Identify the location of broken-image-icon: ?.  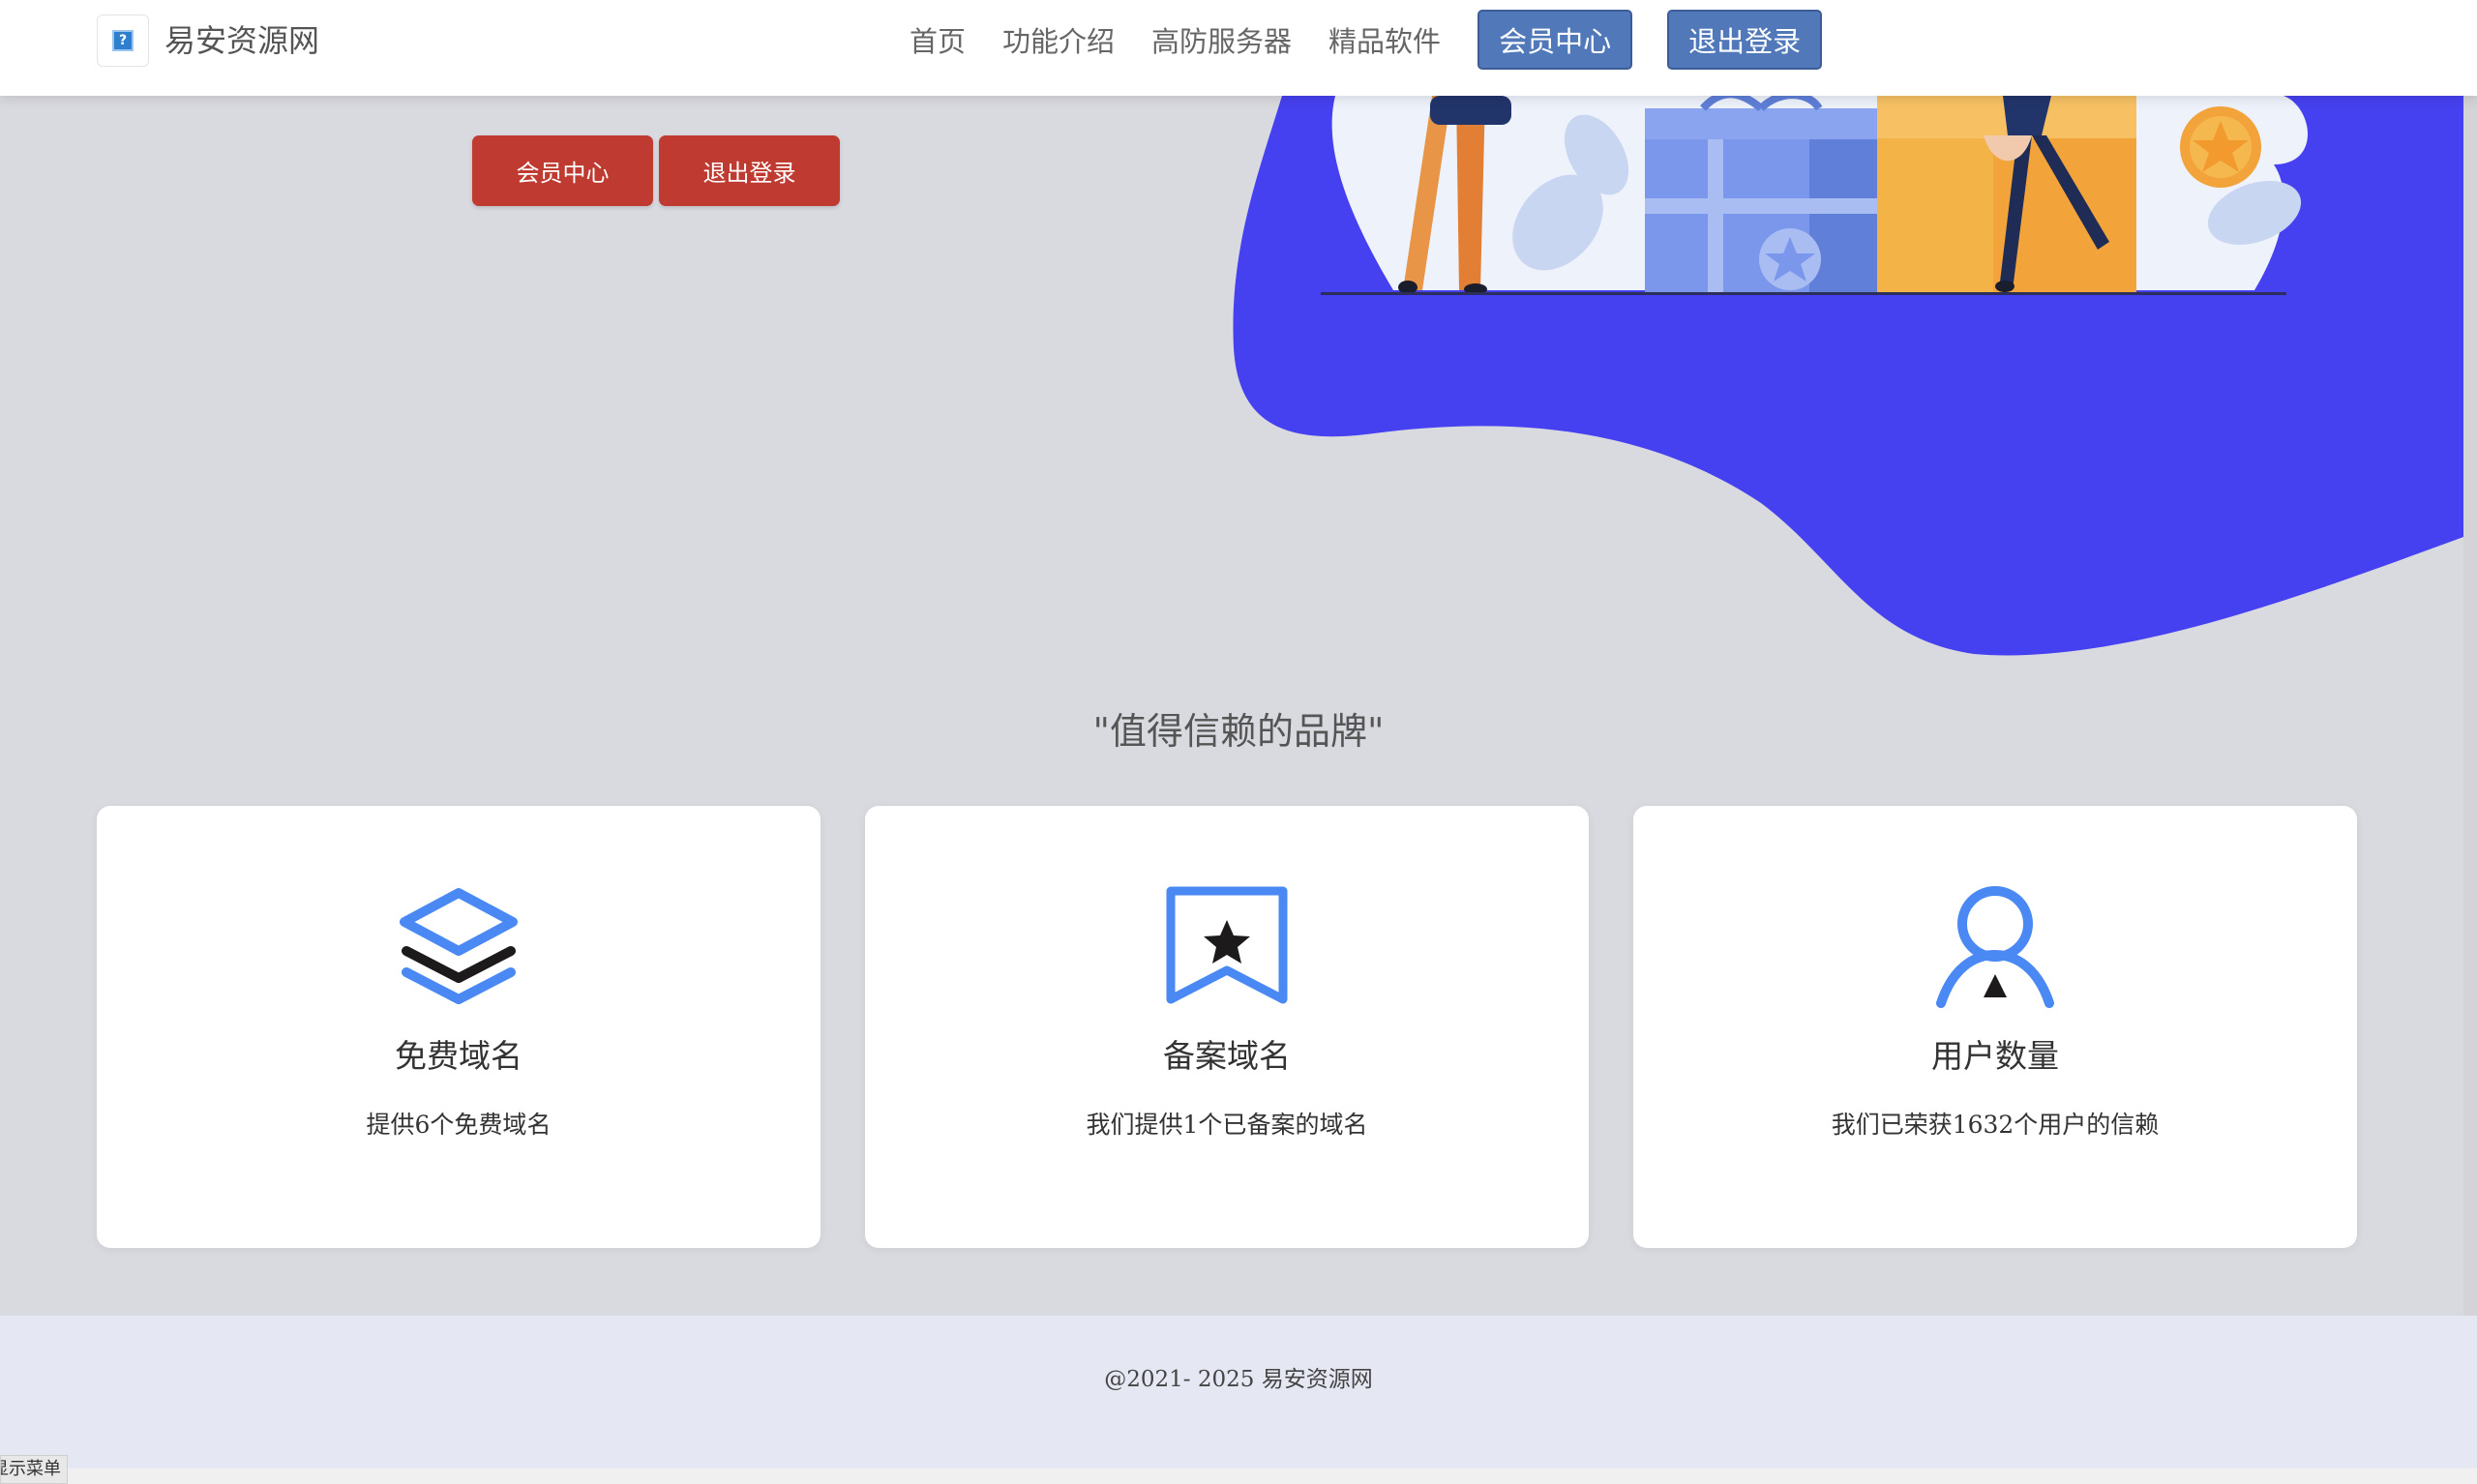
(123, 40).